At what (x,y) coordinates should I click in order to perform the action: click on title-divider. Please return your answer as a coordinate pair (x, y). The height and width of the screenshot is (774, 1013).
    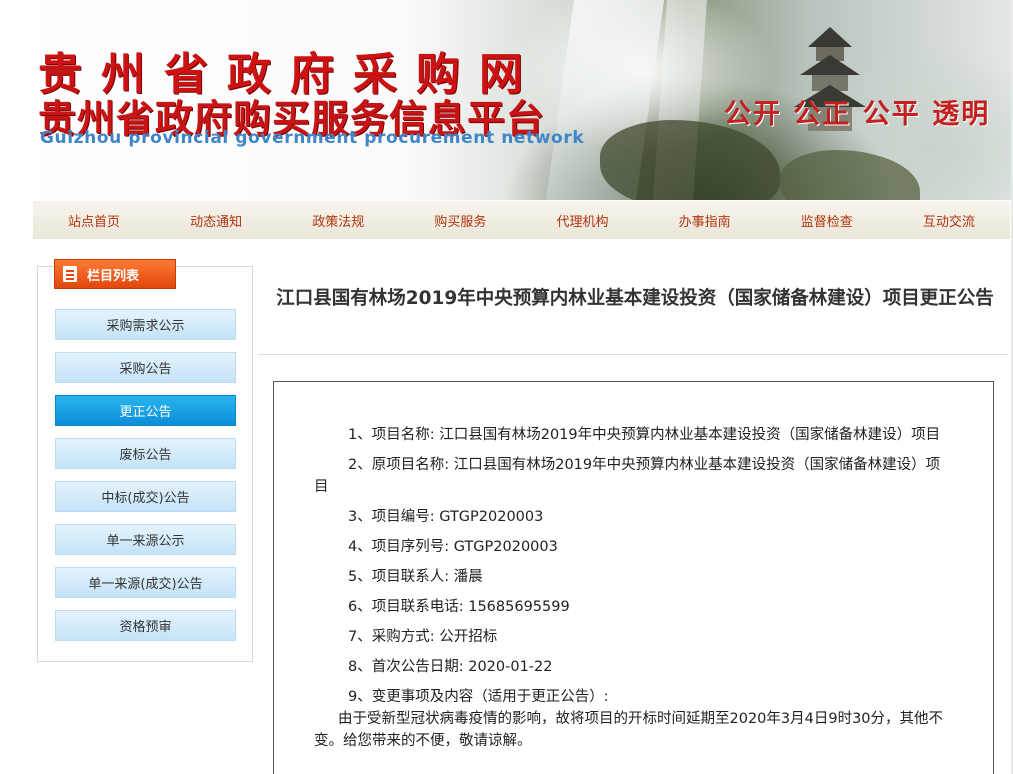
    Looking at the image, I should click on (633, 354).